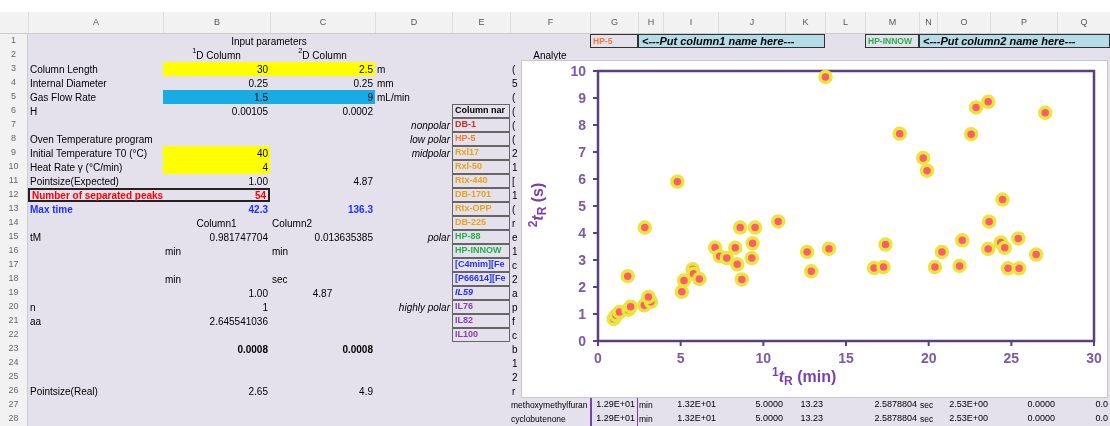  What do you see at coordinates (14, 167) in the screenshot?
I see `row-number: 10` at bounding box center [14, 167].